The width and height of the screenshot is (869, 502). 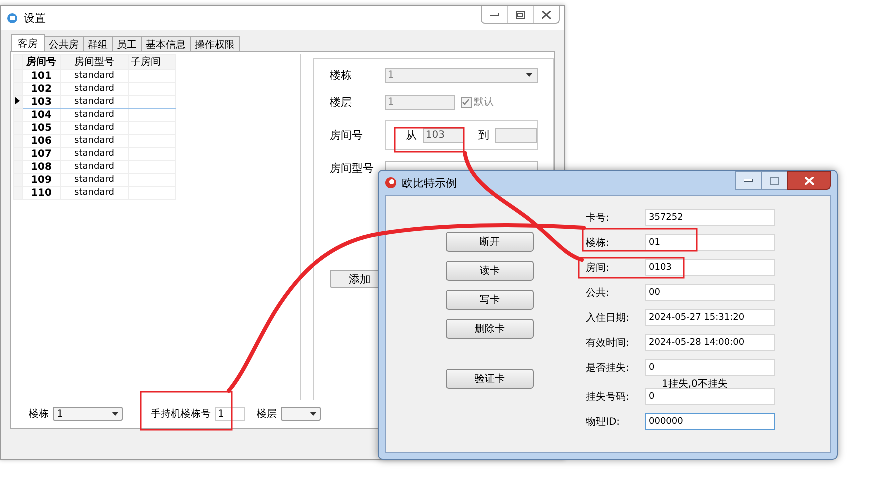 What do you see at coordinates (710, 242) in the screenshot?
I see `input-field: 01` at bounding box center [710, 242].